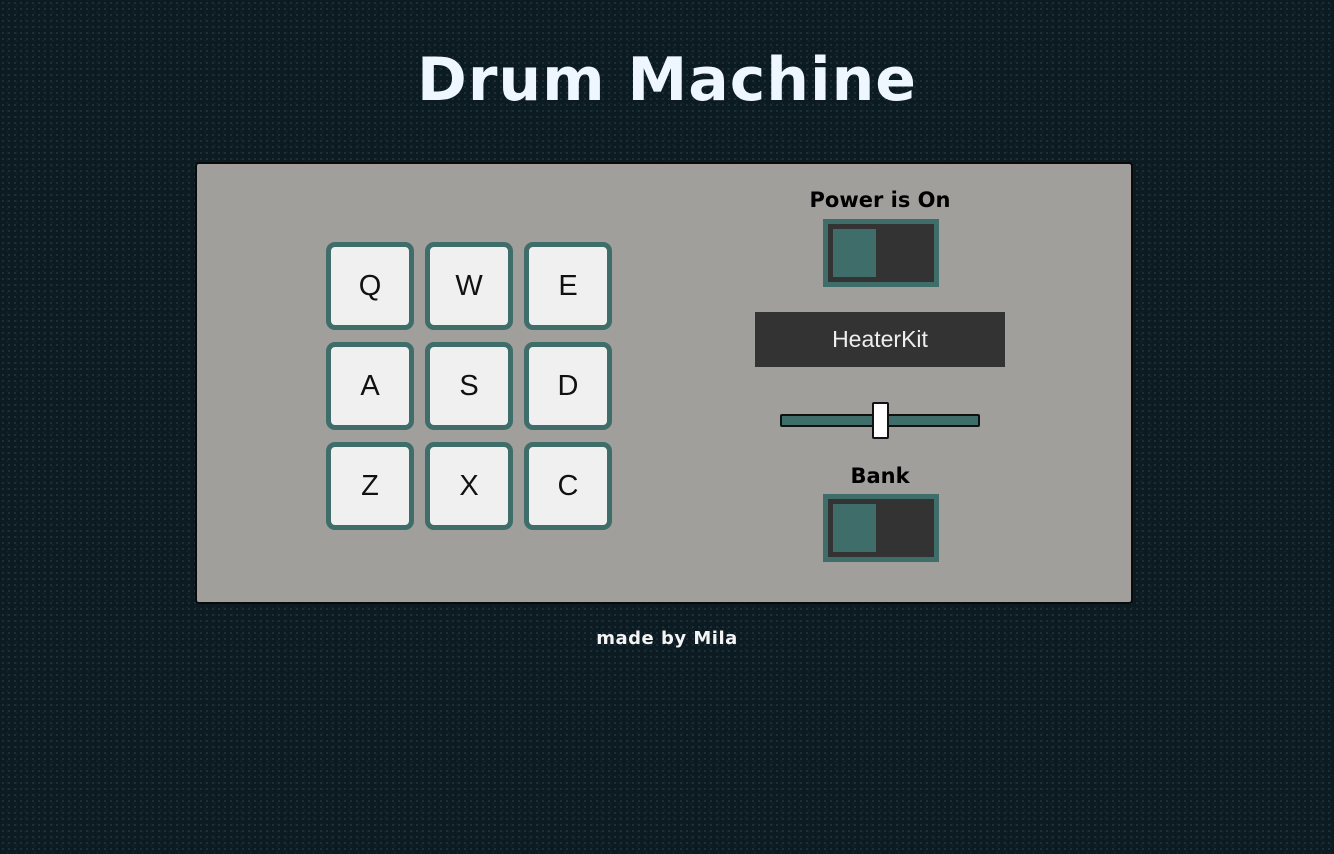  What do you see at coordinates (667, 80) in the screenshot?
I see `page-title: Drum Machine` at bounding box center [667, 80].